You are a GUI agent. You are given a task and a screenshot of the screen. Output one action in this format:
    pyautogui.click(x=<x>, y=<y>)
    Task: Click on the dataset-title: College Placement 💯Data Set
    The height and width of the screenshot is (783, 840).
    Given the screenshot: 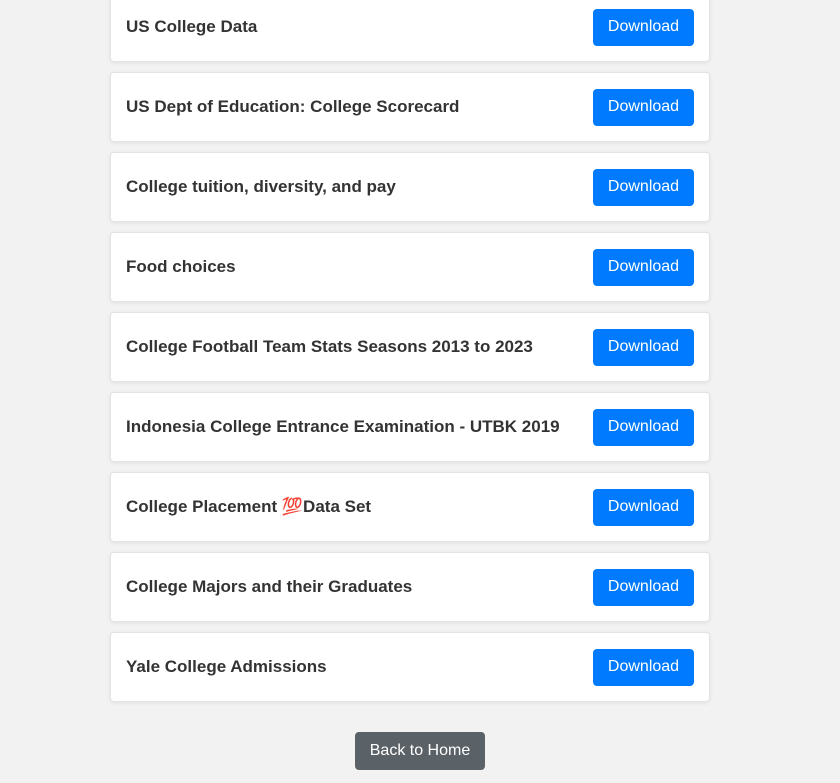 What is the action you would take?
    pyautogui.click(x=249, y=506)
    